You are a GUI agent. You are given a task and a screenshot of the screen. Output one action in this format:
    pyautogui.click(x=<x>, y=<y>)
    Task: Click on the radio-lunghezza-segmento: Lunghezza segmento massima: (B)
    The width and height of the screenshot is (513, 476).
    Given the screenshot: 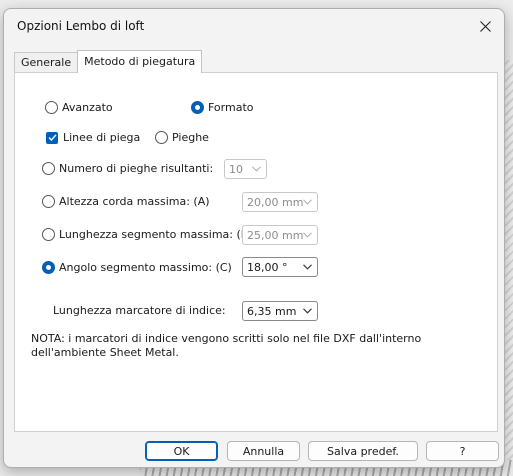 What is the action you would take?
    pyautogui.click(x=147, y=234)
    